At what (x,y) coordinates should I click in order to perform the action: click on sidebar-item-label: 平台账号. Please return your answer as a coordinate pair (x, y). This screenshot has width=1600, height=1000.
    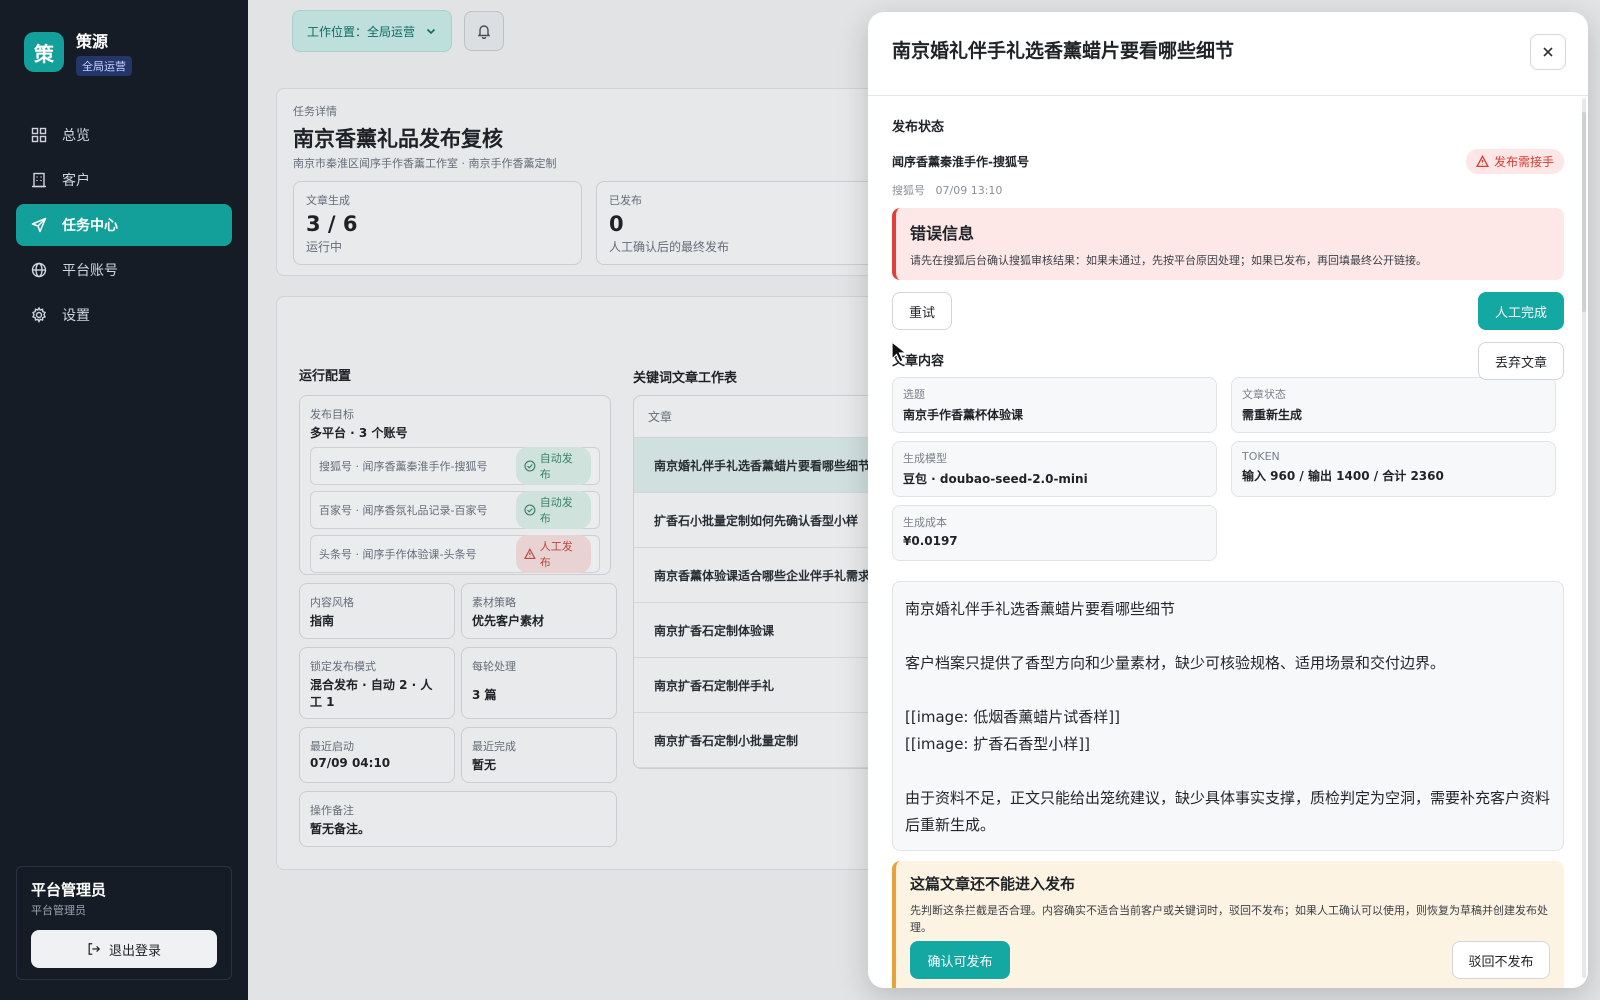
    Looking at the image, I should click on (90, 271).